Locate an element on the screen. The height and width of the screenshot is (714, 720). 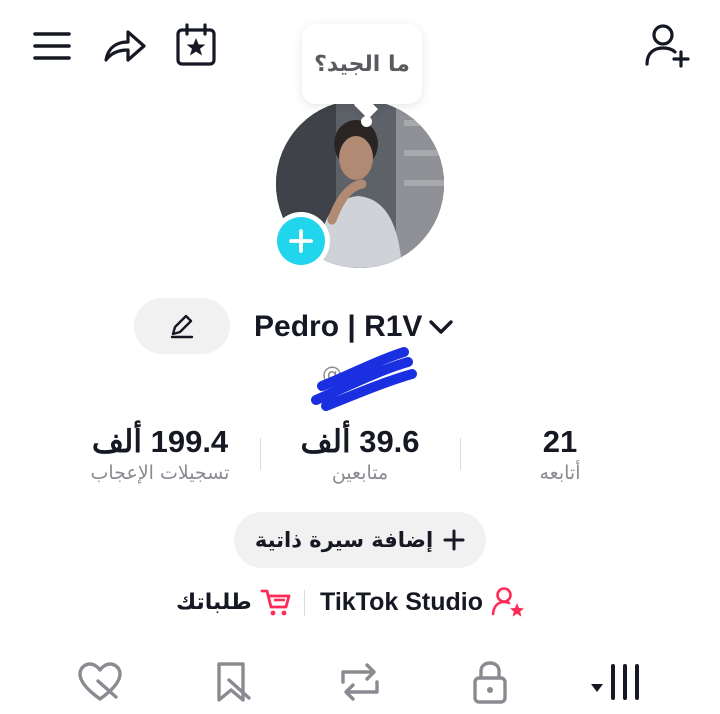
bookmark-icon is located at coordinates (234, 682).